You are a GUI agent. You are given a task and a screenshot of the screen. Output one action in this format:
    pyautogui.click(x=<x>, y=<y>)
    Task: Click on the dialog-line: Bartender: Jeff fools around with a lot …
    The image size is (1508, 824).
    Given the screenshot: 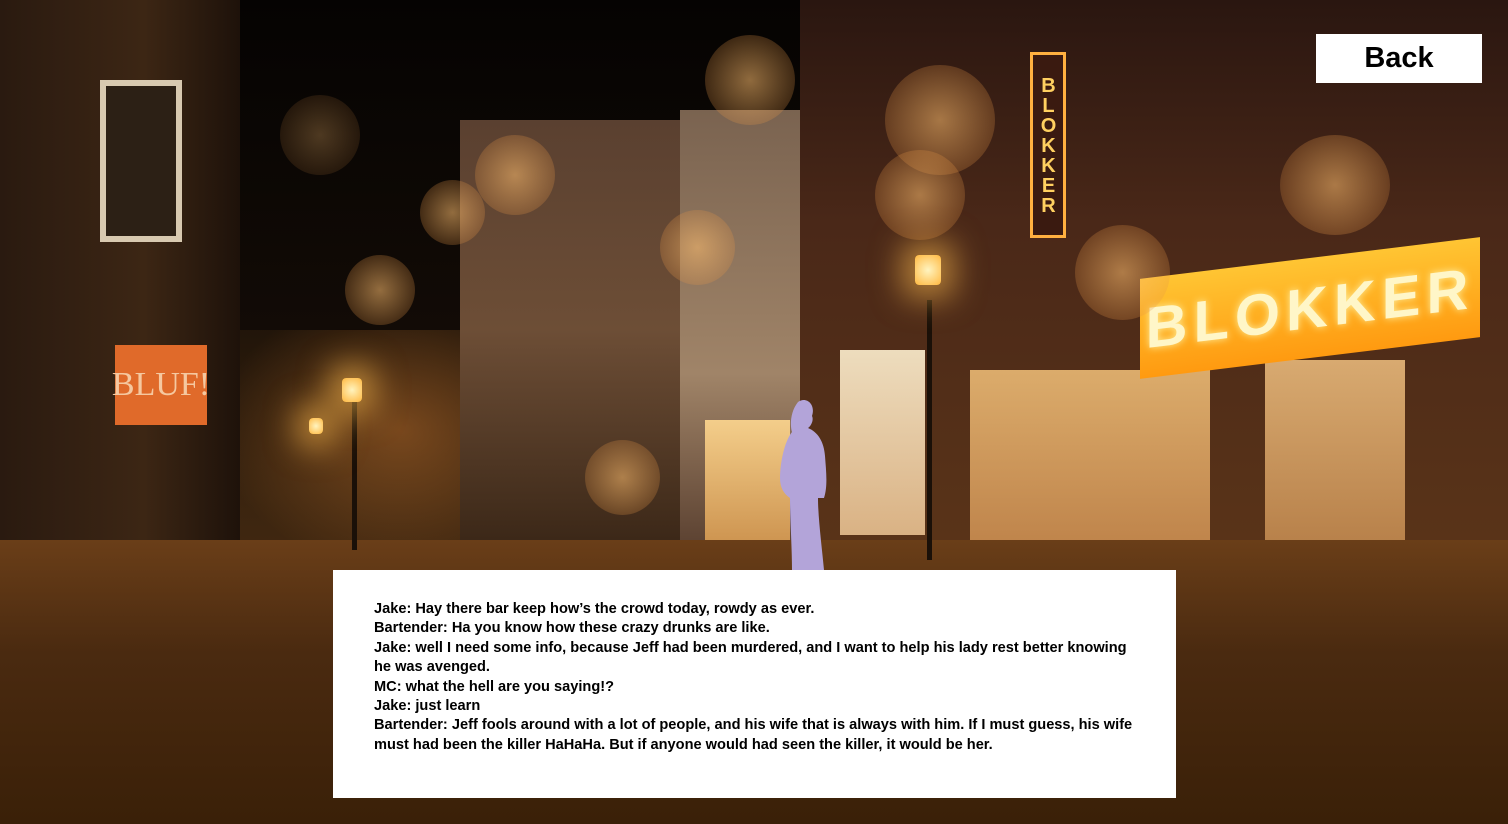 What is the action you would take?
    pyautogui.click(x=753, y=735)
    